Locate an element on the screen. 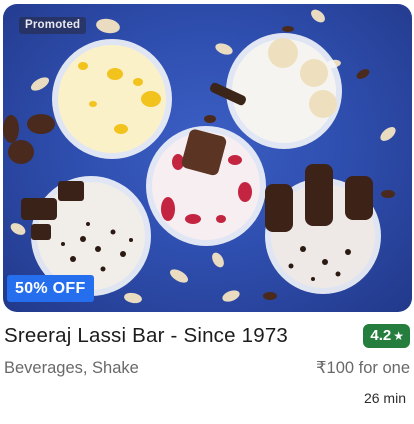 Image resolution: width=414 pixels, height=424 pixels. delivery-row: 26 min is located at coordinates (205, 398).